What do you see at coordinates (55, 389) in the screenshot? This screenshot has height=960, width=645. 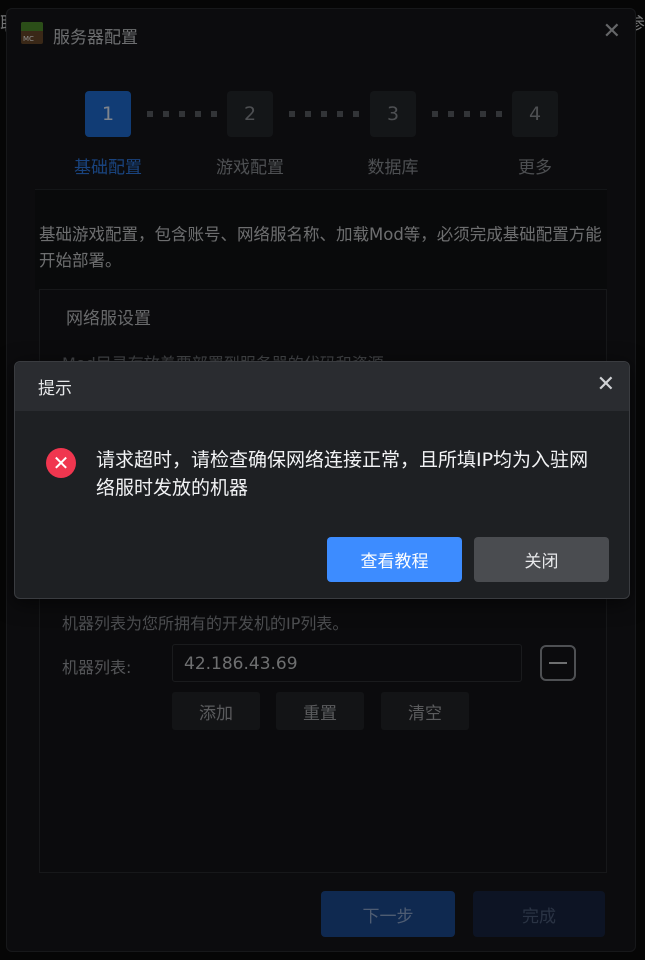 I see `dialog-title: 提示` at bounding box center [55, 389].